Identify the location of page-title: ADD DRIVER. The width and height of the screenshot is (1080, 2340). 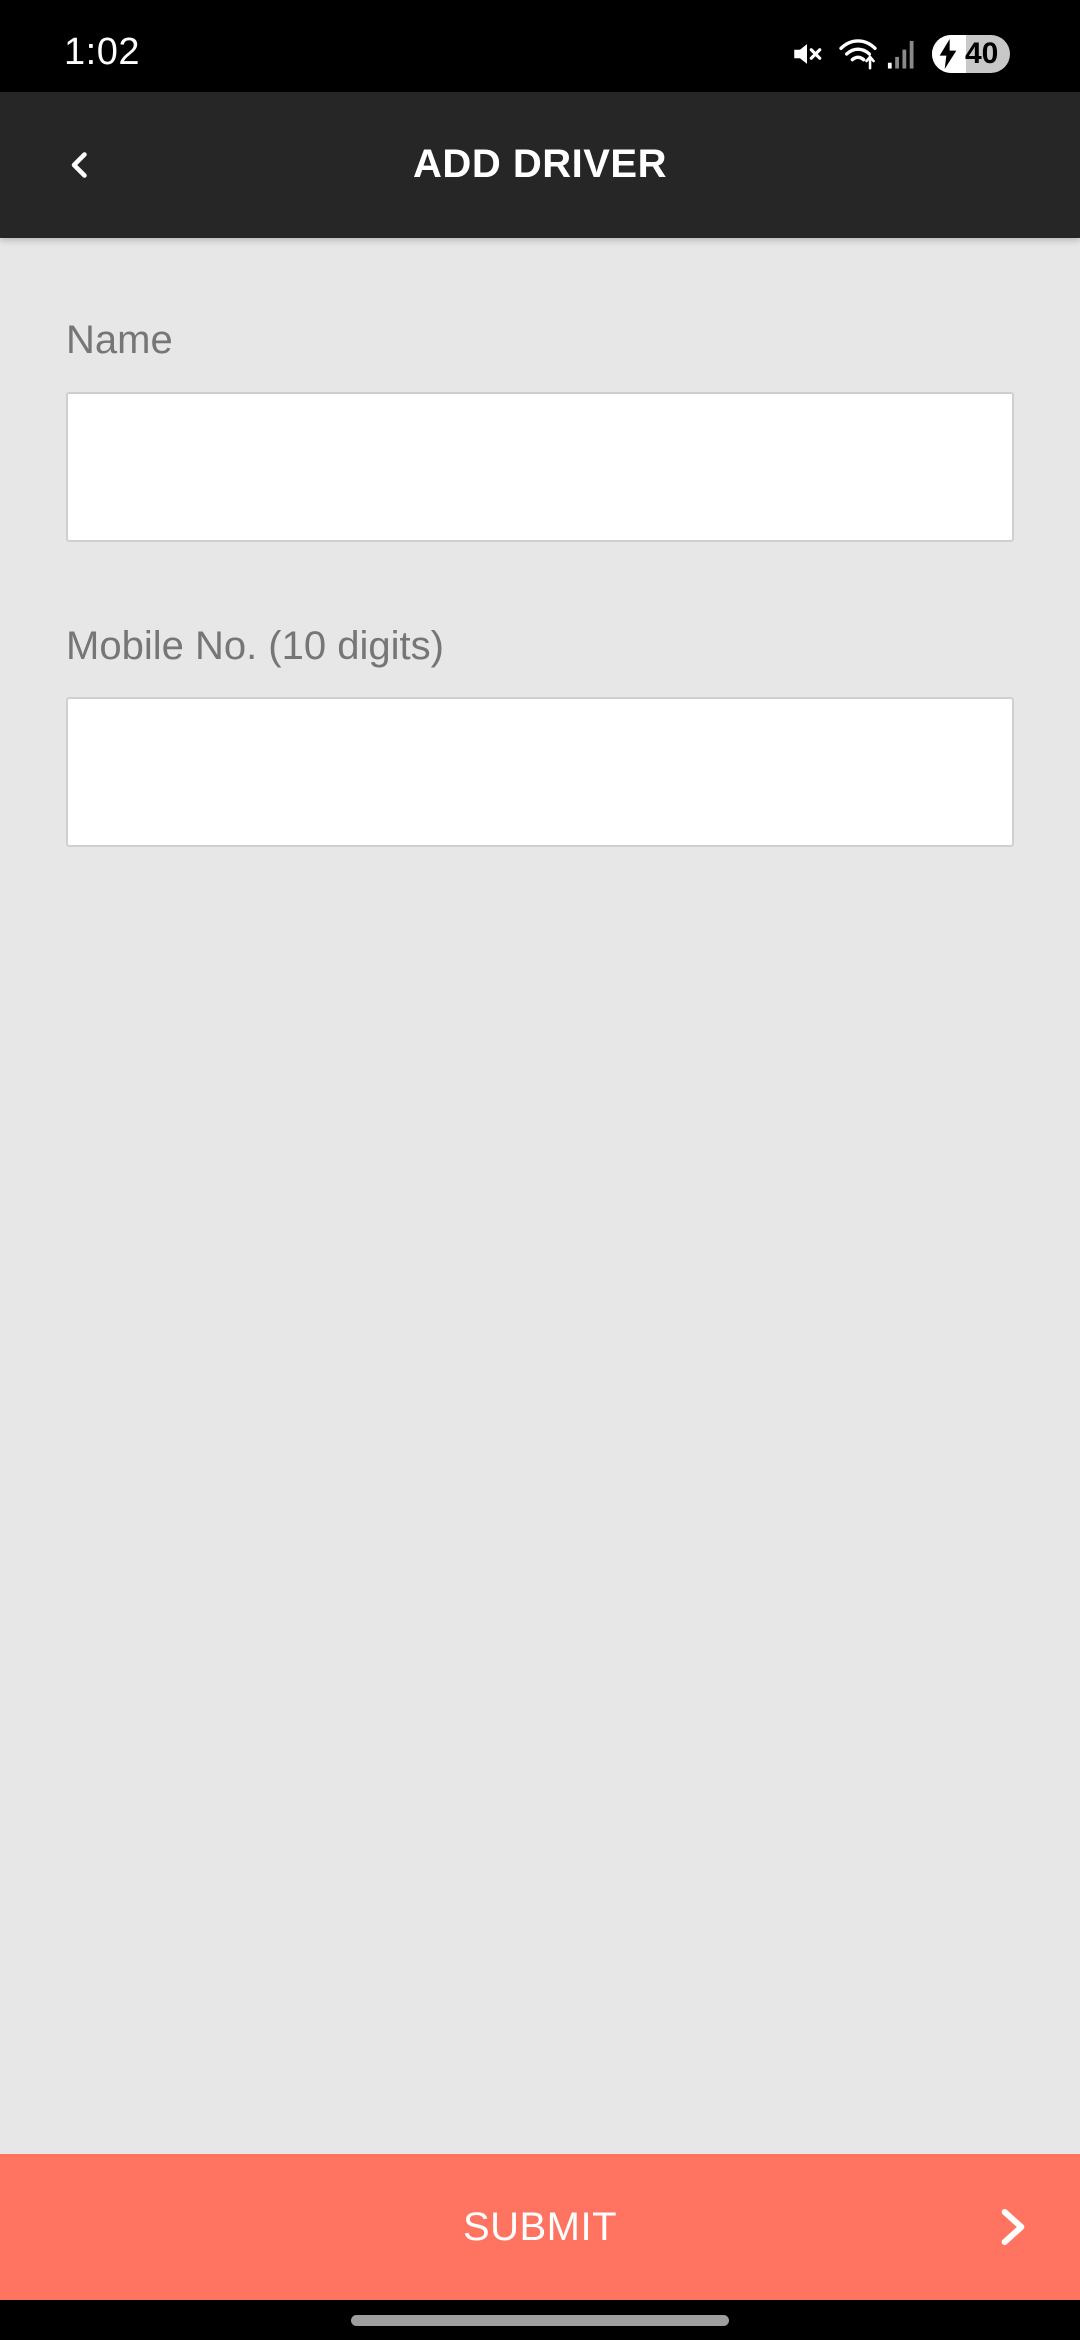
(540, 164).